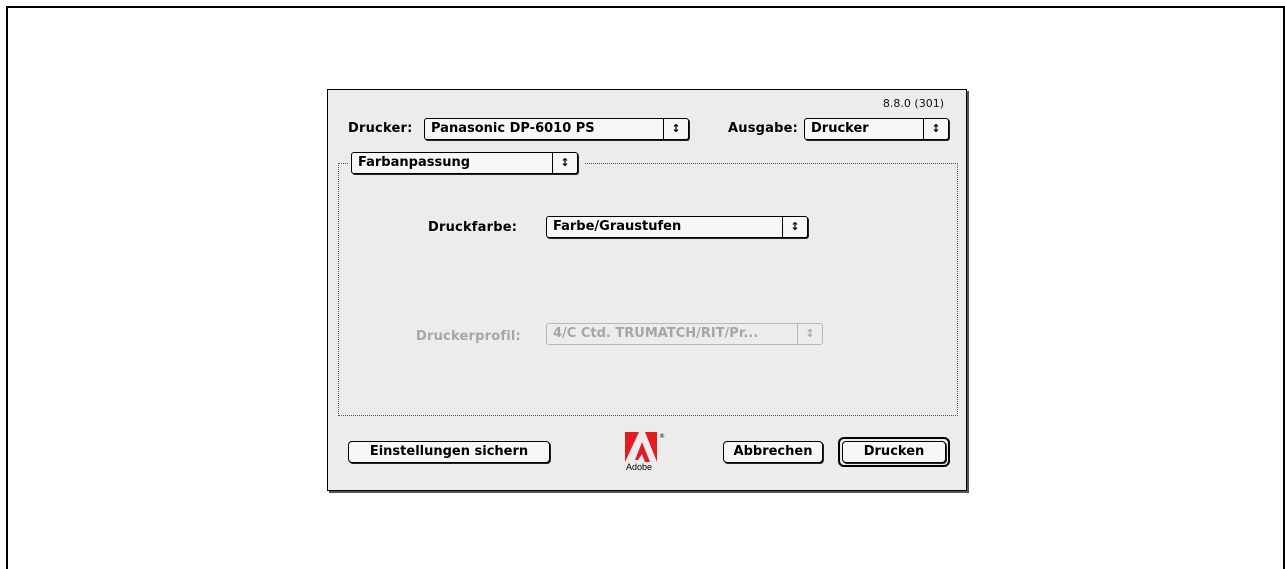 The height and width of the screenshot is (569, 1285). What do you see at coordinates (617, 226) in the screenshot?
I see `print-color-value: Farbe/Graustufen` at bounding box center [617, 226].